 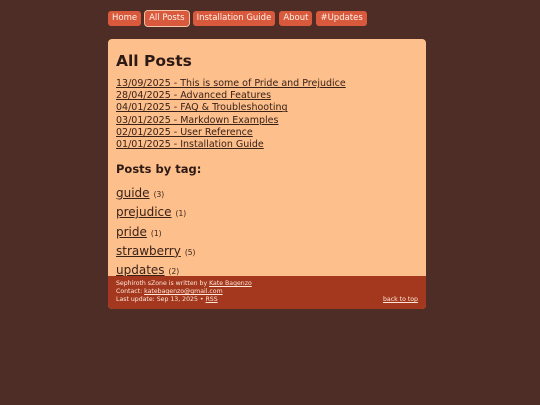 What do you see at coordinates (140, 270) in the screenshot?
I see `tag-link: updates` at bounding box center [140, 270].